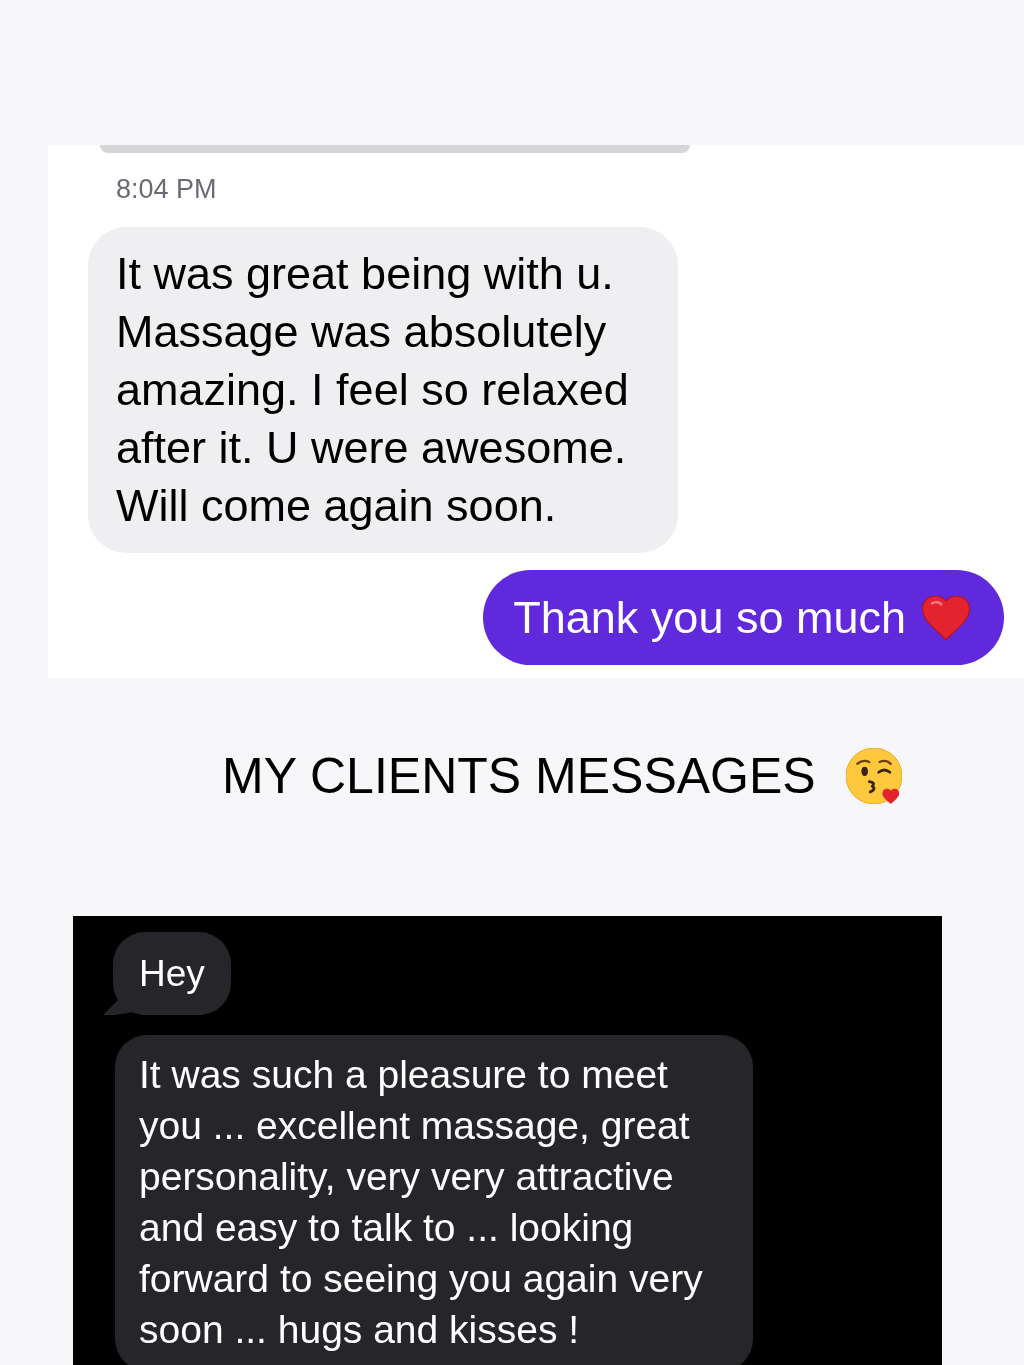  I want to click on message-bubble: It was great being with u. Massage was absolutely amazing. I feel so relaxed after it. U were awesome. Will come again soon., so click(383, 390).